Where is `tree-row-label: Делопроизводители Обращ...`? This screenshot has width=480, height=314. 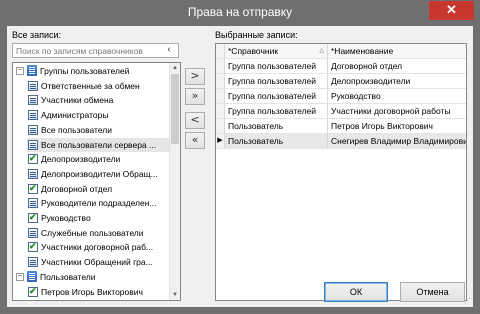 tree-row-label: Делопроизводители Обращ... is located at coordinates (99, 173).